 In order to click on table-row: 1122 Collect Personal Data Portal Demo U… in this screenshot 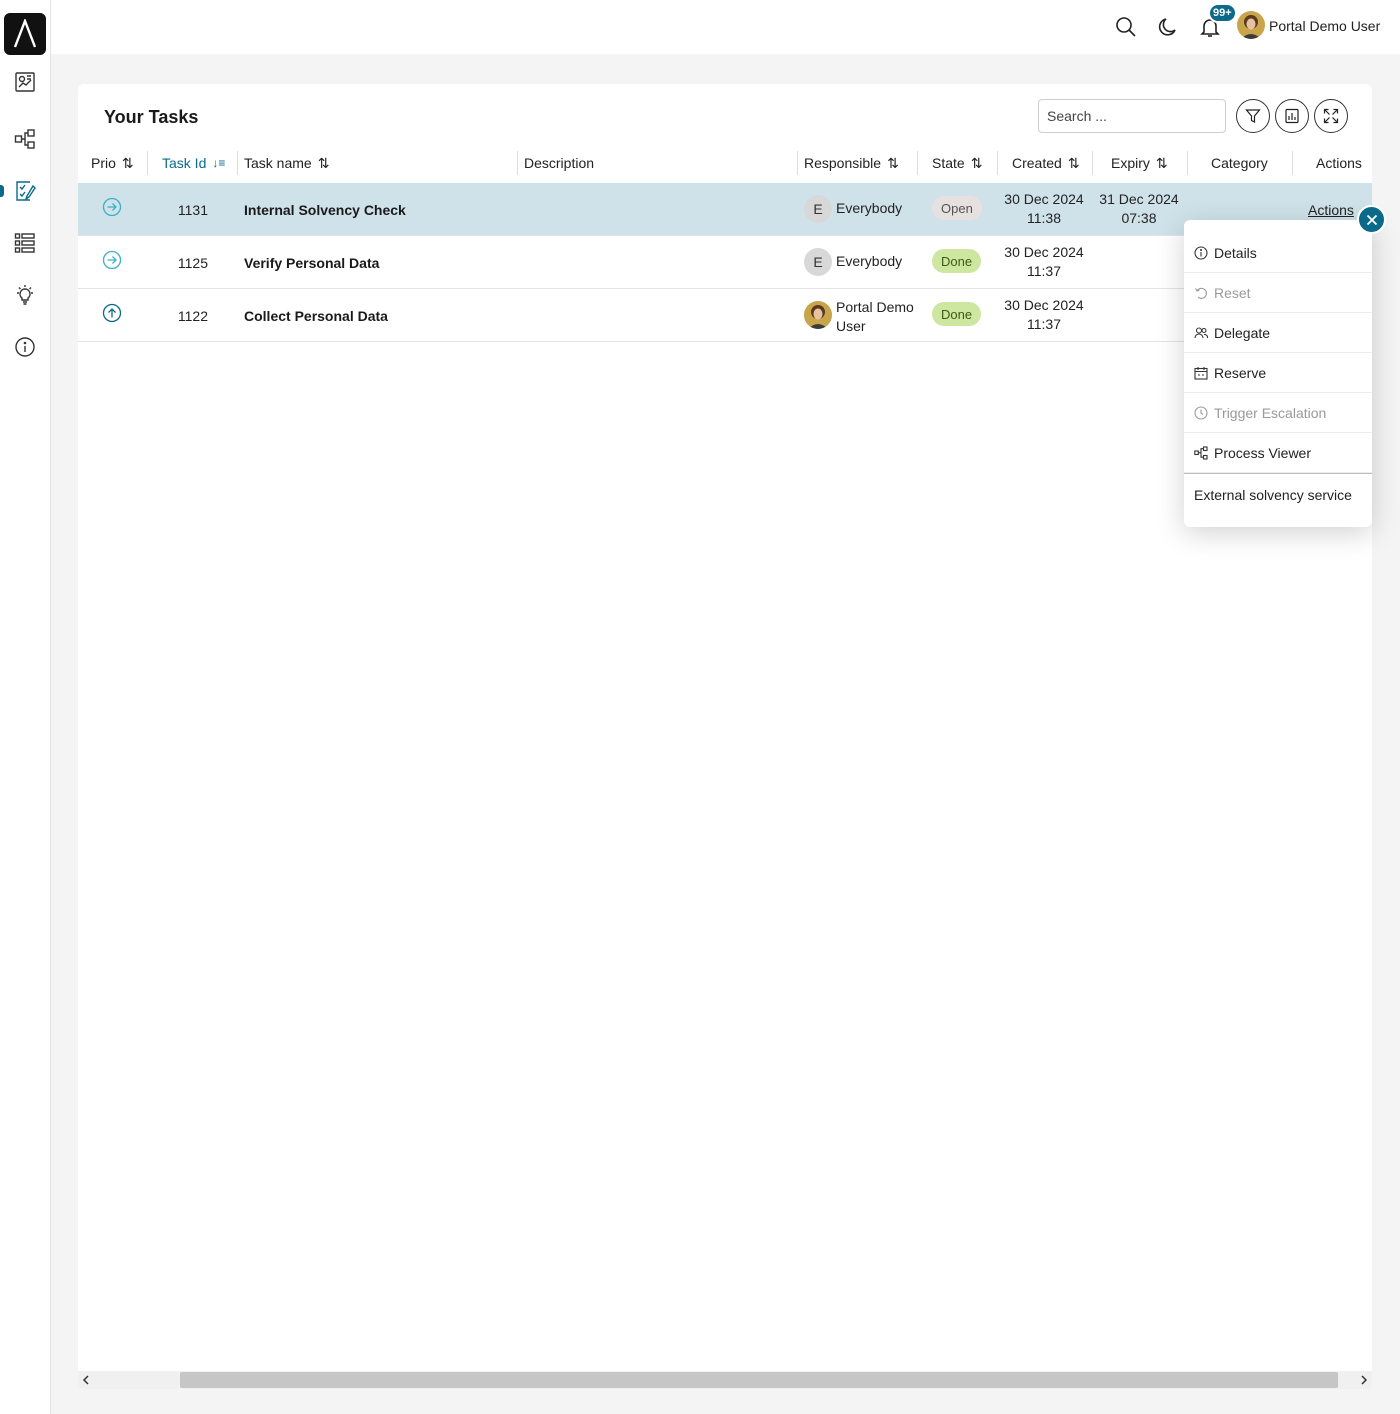, I will do `click(725, 315)`.